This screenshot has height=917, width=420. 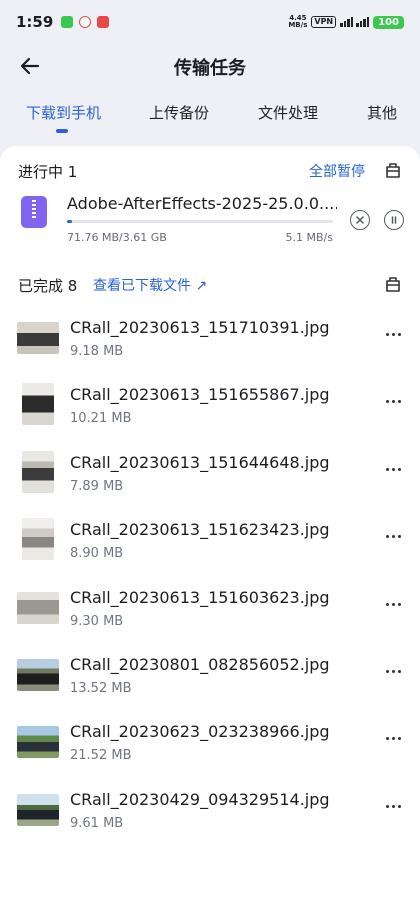 I want to click on file-name: CRall_20230429_094329514.jpg, so click(x=200, y=799).